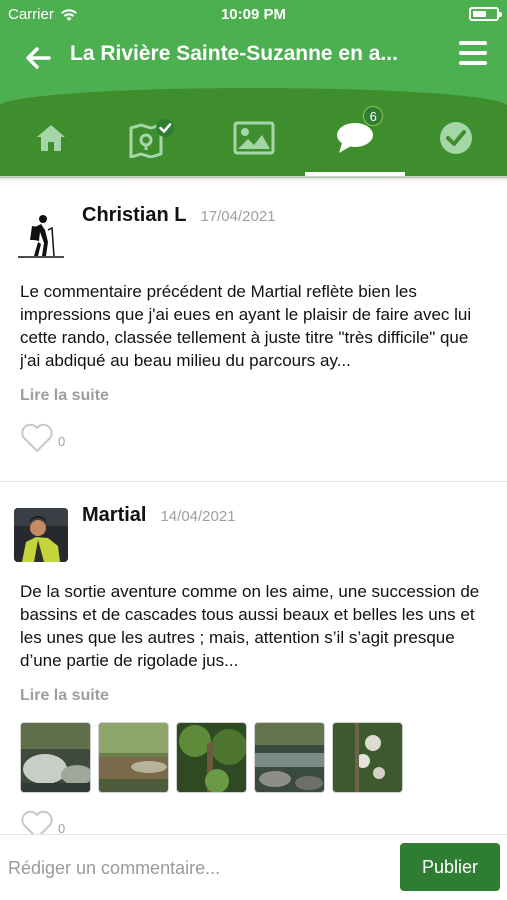 The width and height of the screenshot is (507, 900). I want to click on status-bar: Carrier 10:09 PM, so click(253, 14).